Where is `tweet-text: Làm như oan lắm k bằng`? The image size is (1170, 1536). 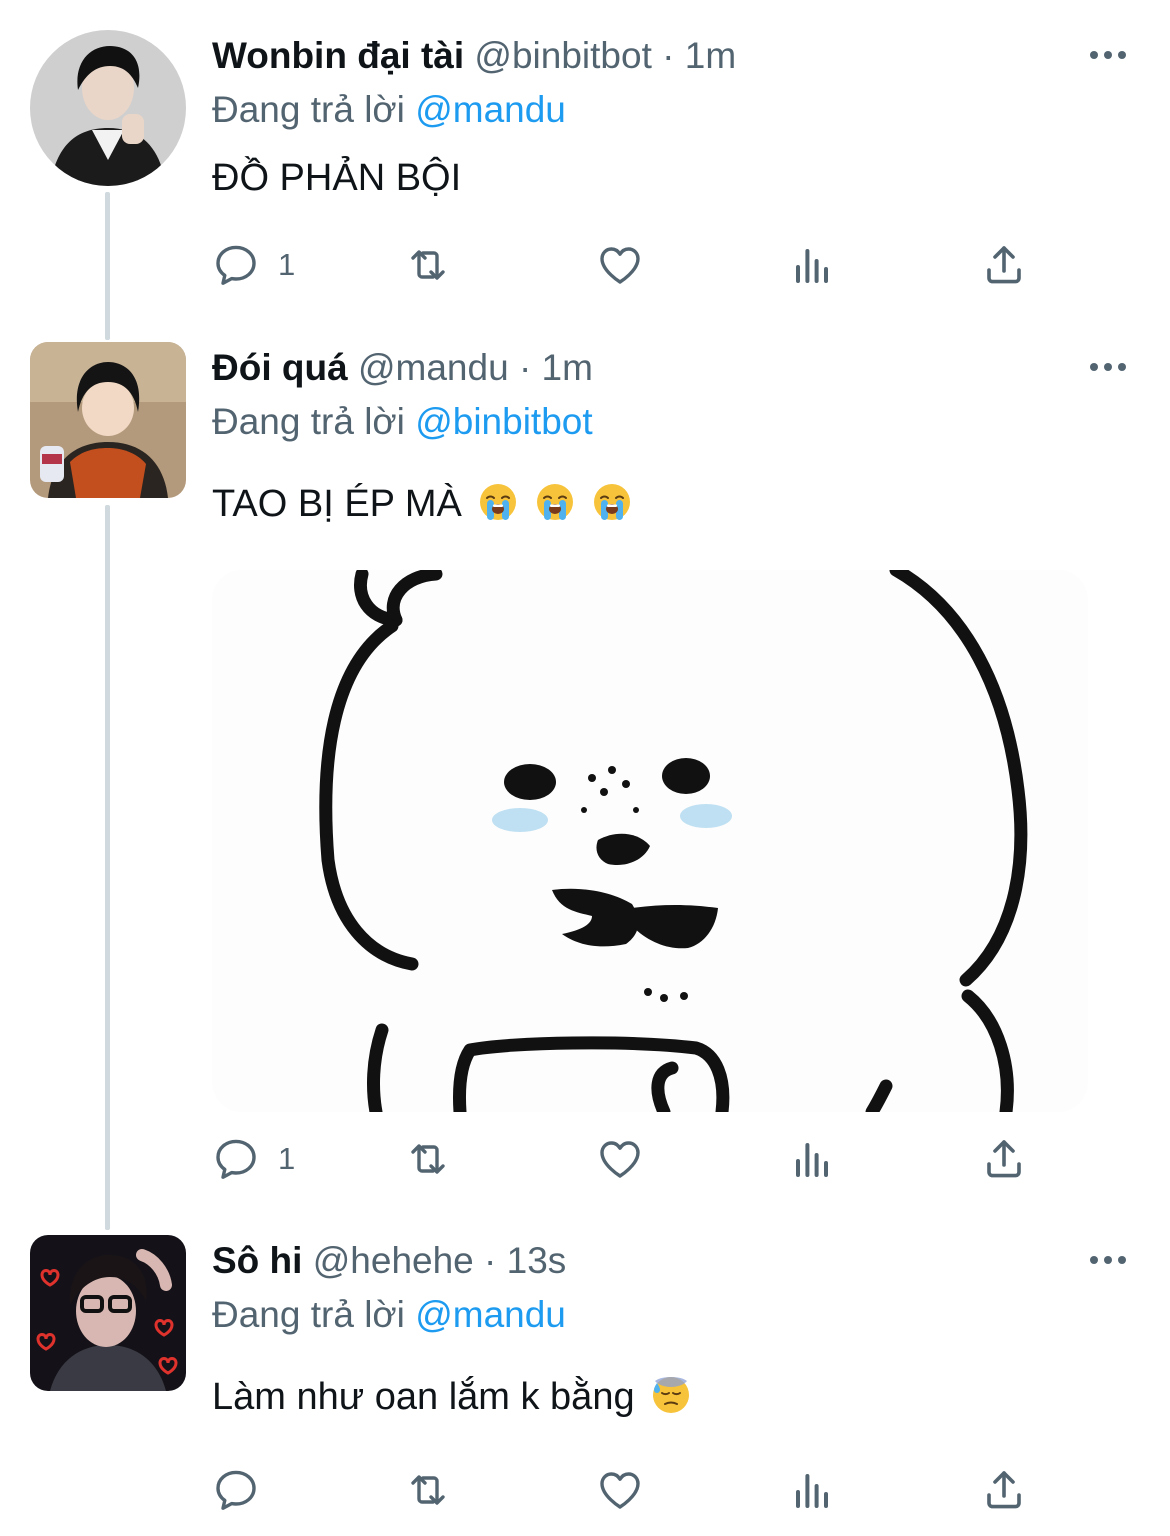
tweet-text: Làm như oan lắm k bằng is located at coordinates (451, 1397).